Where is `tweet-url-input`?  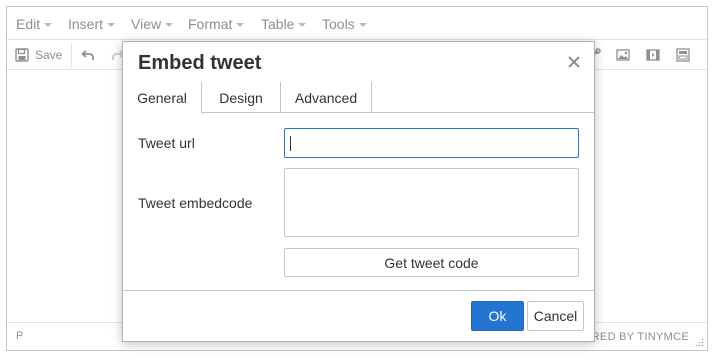
tweet-url-input is located at coordinates (431, 143).